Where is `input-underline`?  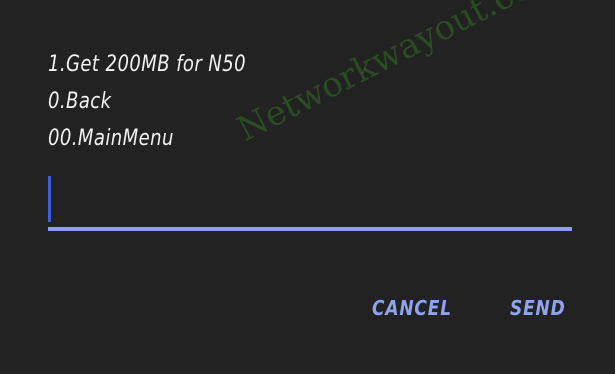 input-underline is located at coordinates (310, 229).